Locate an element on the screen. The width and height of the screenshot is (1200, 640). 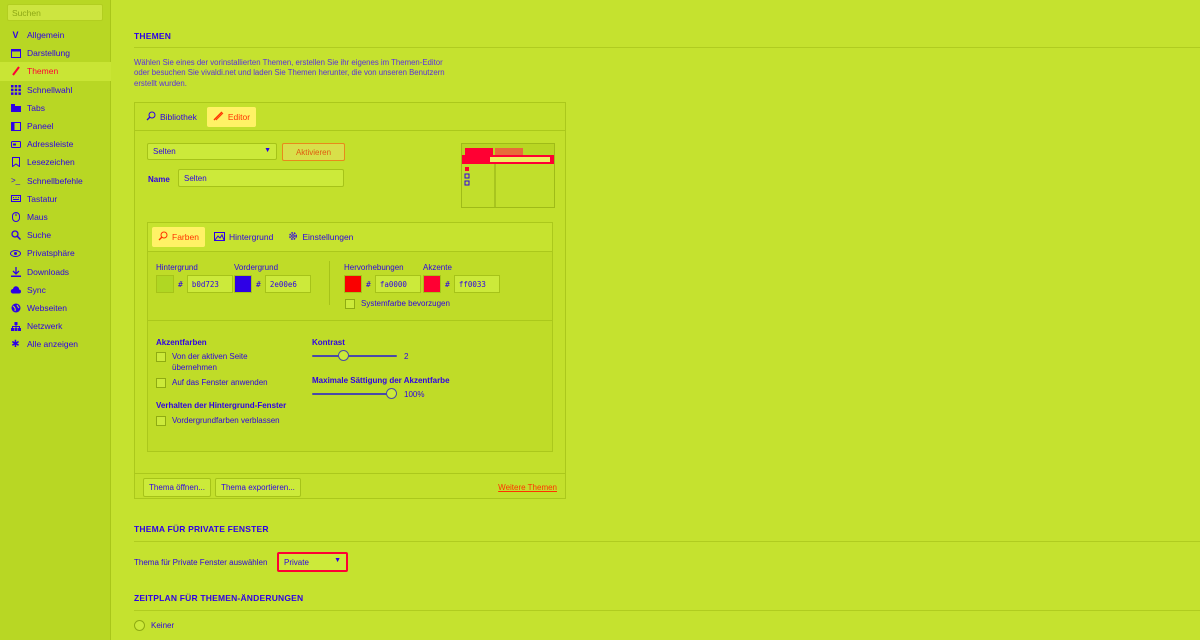
sidebar-item-schnellbefehle: >_ Schnellbefehle is located at coordinates (55, 181).